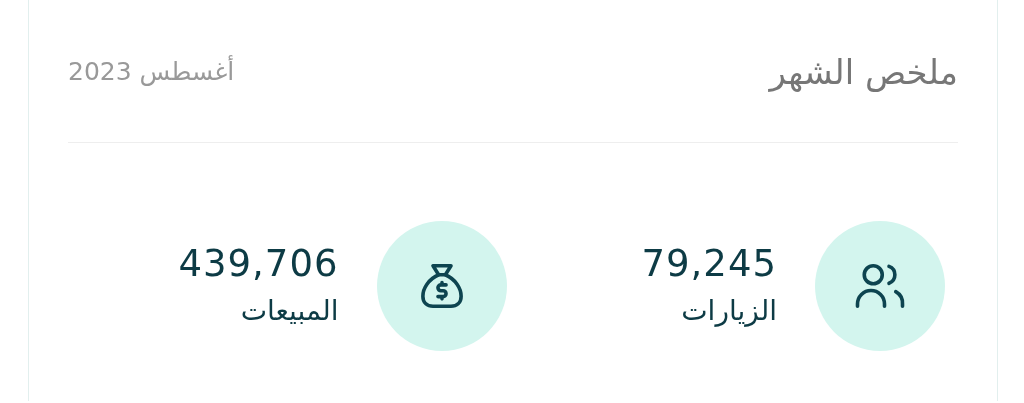 This screenshot has width=1024, height=403. Describe the element at coordinates (289, 311) in the screenshot. I see `stat-label: المبيعات` at that location.